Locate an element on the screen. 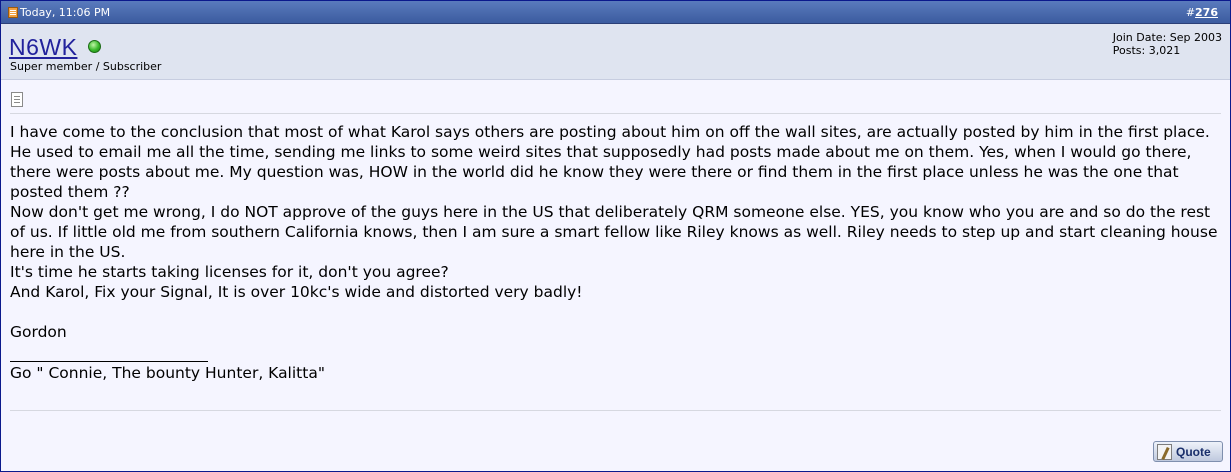 This screenshot has width=1231, height=472. signature-separator is located at coordinates (109, 361).